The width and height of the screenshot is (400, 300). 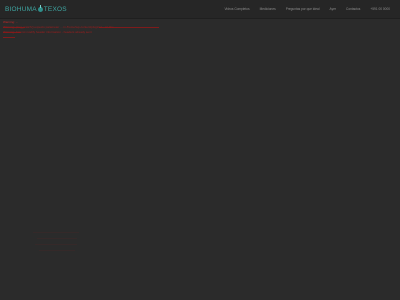 I want to click on leaf-drop-icon, so click(x=40, y=8).